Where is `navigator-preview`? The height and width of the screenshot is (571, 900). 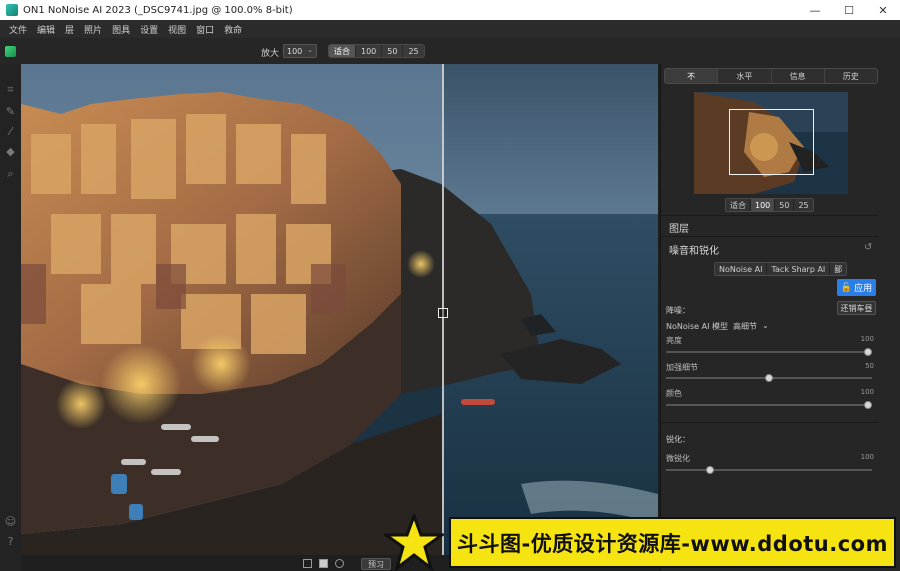 navigator-preview is located at coordinates (771, 143).